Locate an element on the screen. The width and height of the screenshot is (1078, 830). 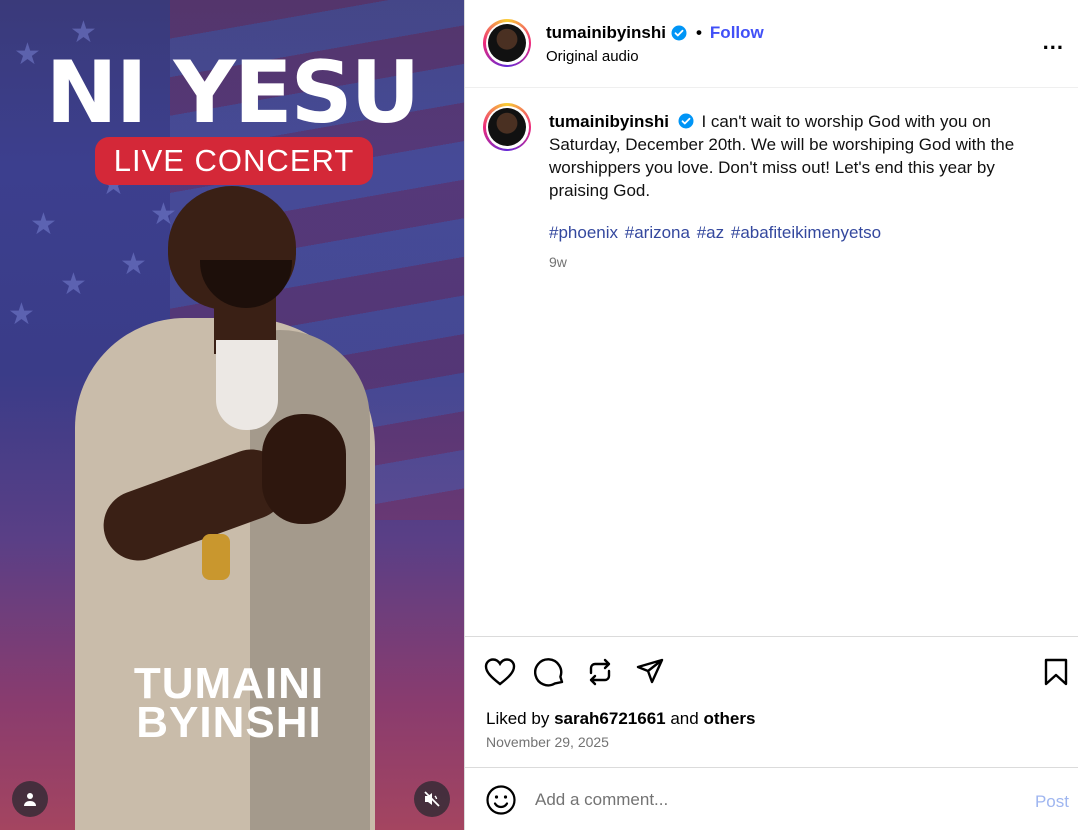
hashtag-link: #phoenix is located at coordinates (583, 232).